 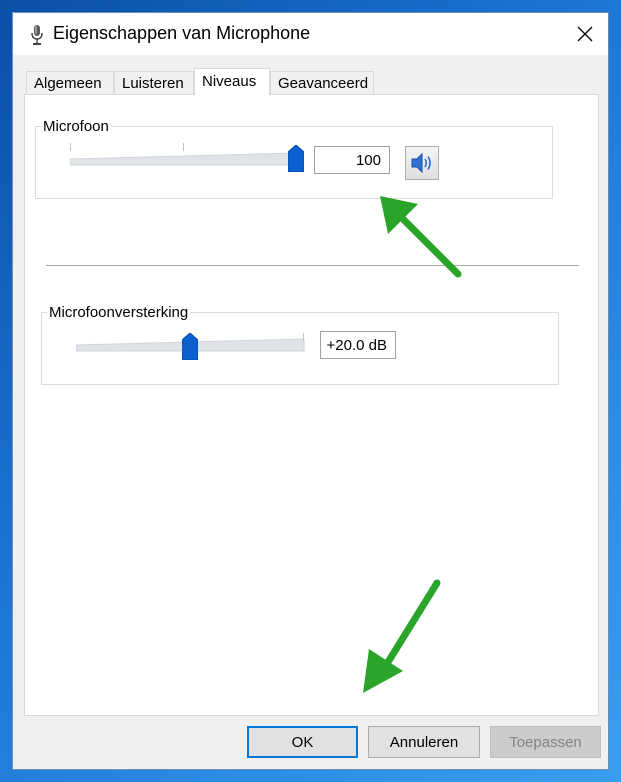 I want to click on slider-tick, so click(x=303, y=337).